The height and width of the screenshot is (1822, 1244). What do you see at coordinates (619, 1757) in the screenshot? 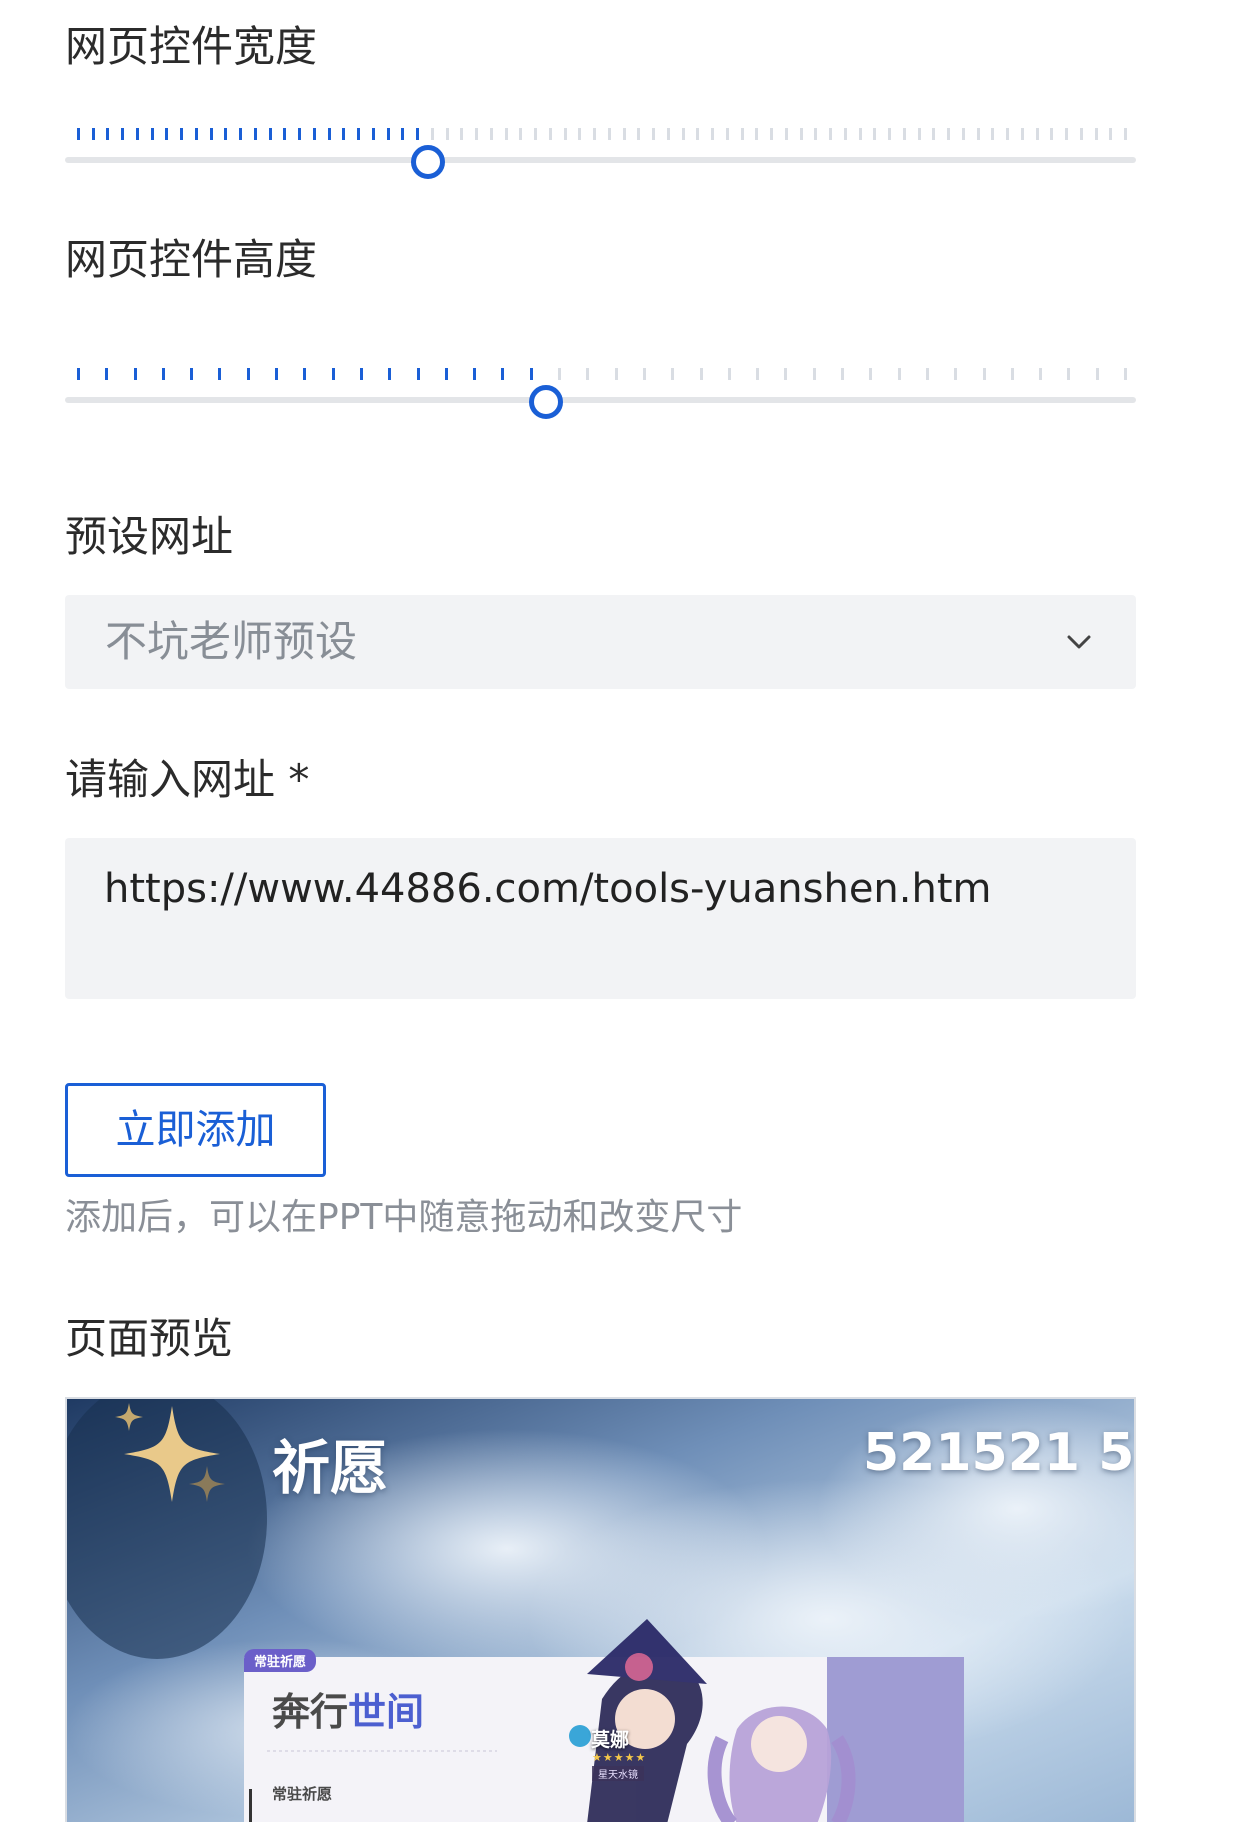
I see `character-stars: ★★★★★` at bounding box center [619, 1757].